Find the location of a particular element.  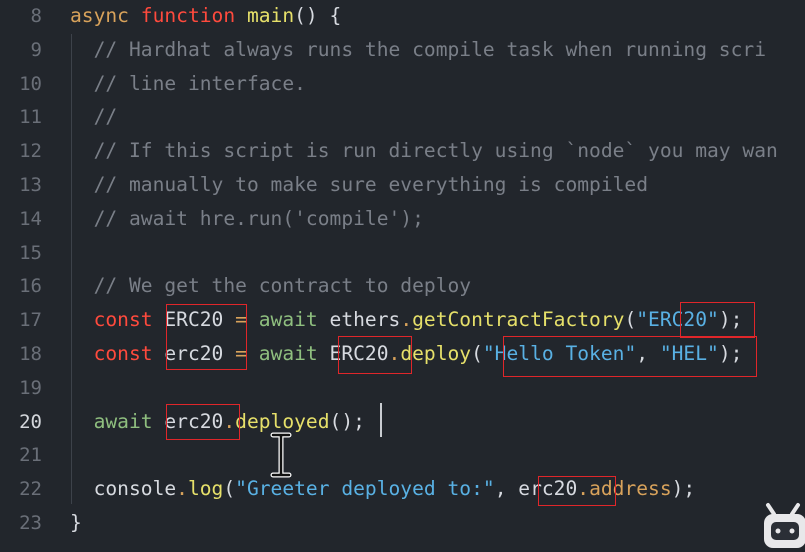

line-number: 10 is located at coordinates (30, 83).